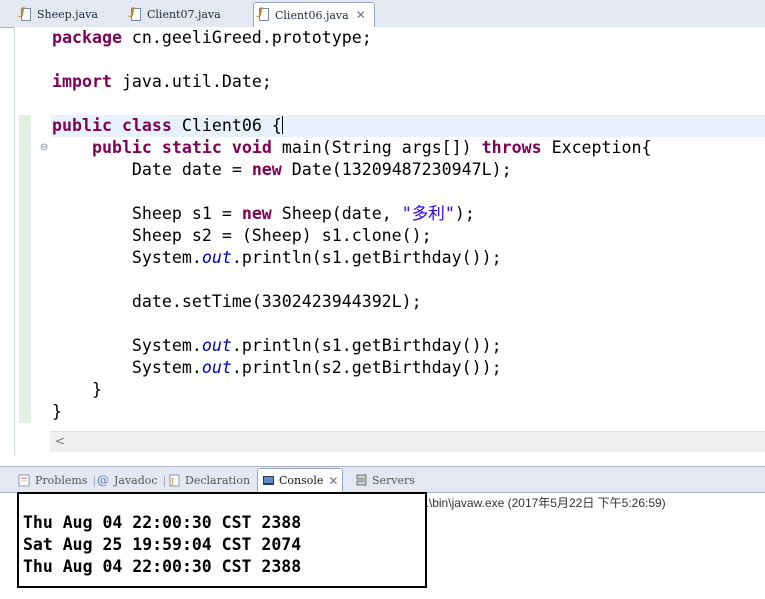 This screenshot has width=765, height=599. I want to click on declaration-icon: J, so click(174, 480).